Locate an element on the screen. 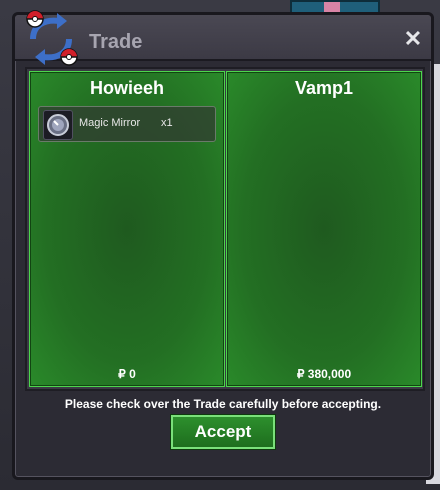 The image size is (440, 490). left-money: ₽ 0 is located at coordinates (127, 374).